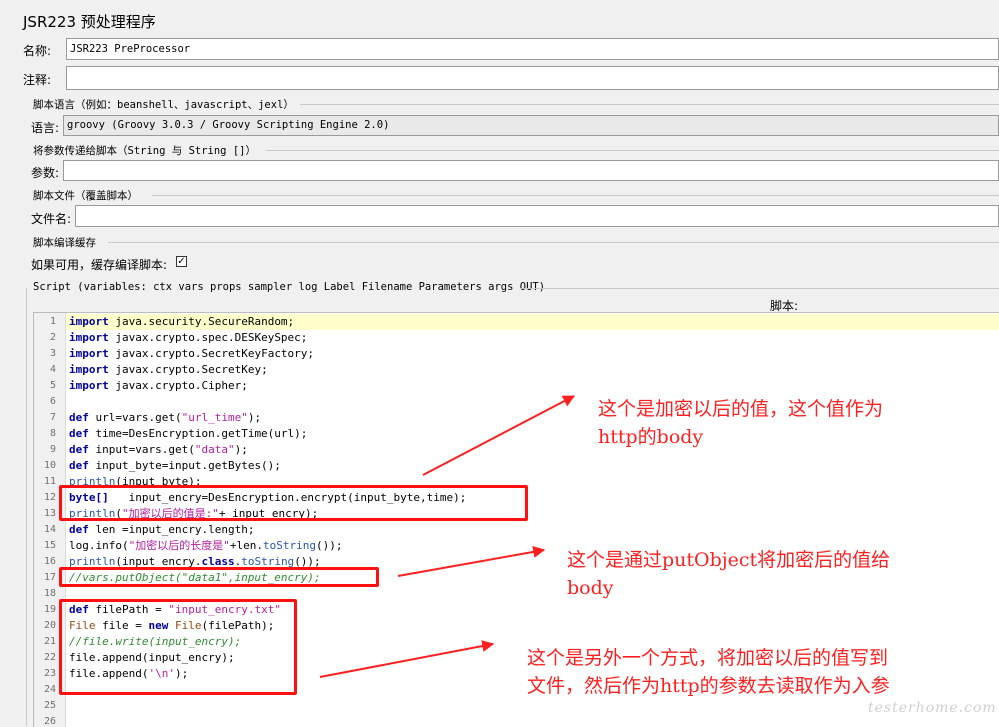 The image size is (999, 727). Describe the element at coordinates (932, 708) in the screenshot. I see `watermark: testerhome.com` at that location.